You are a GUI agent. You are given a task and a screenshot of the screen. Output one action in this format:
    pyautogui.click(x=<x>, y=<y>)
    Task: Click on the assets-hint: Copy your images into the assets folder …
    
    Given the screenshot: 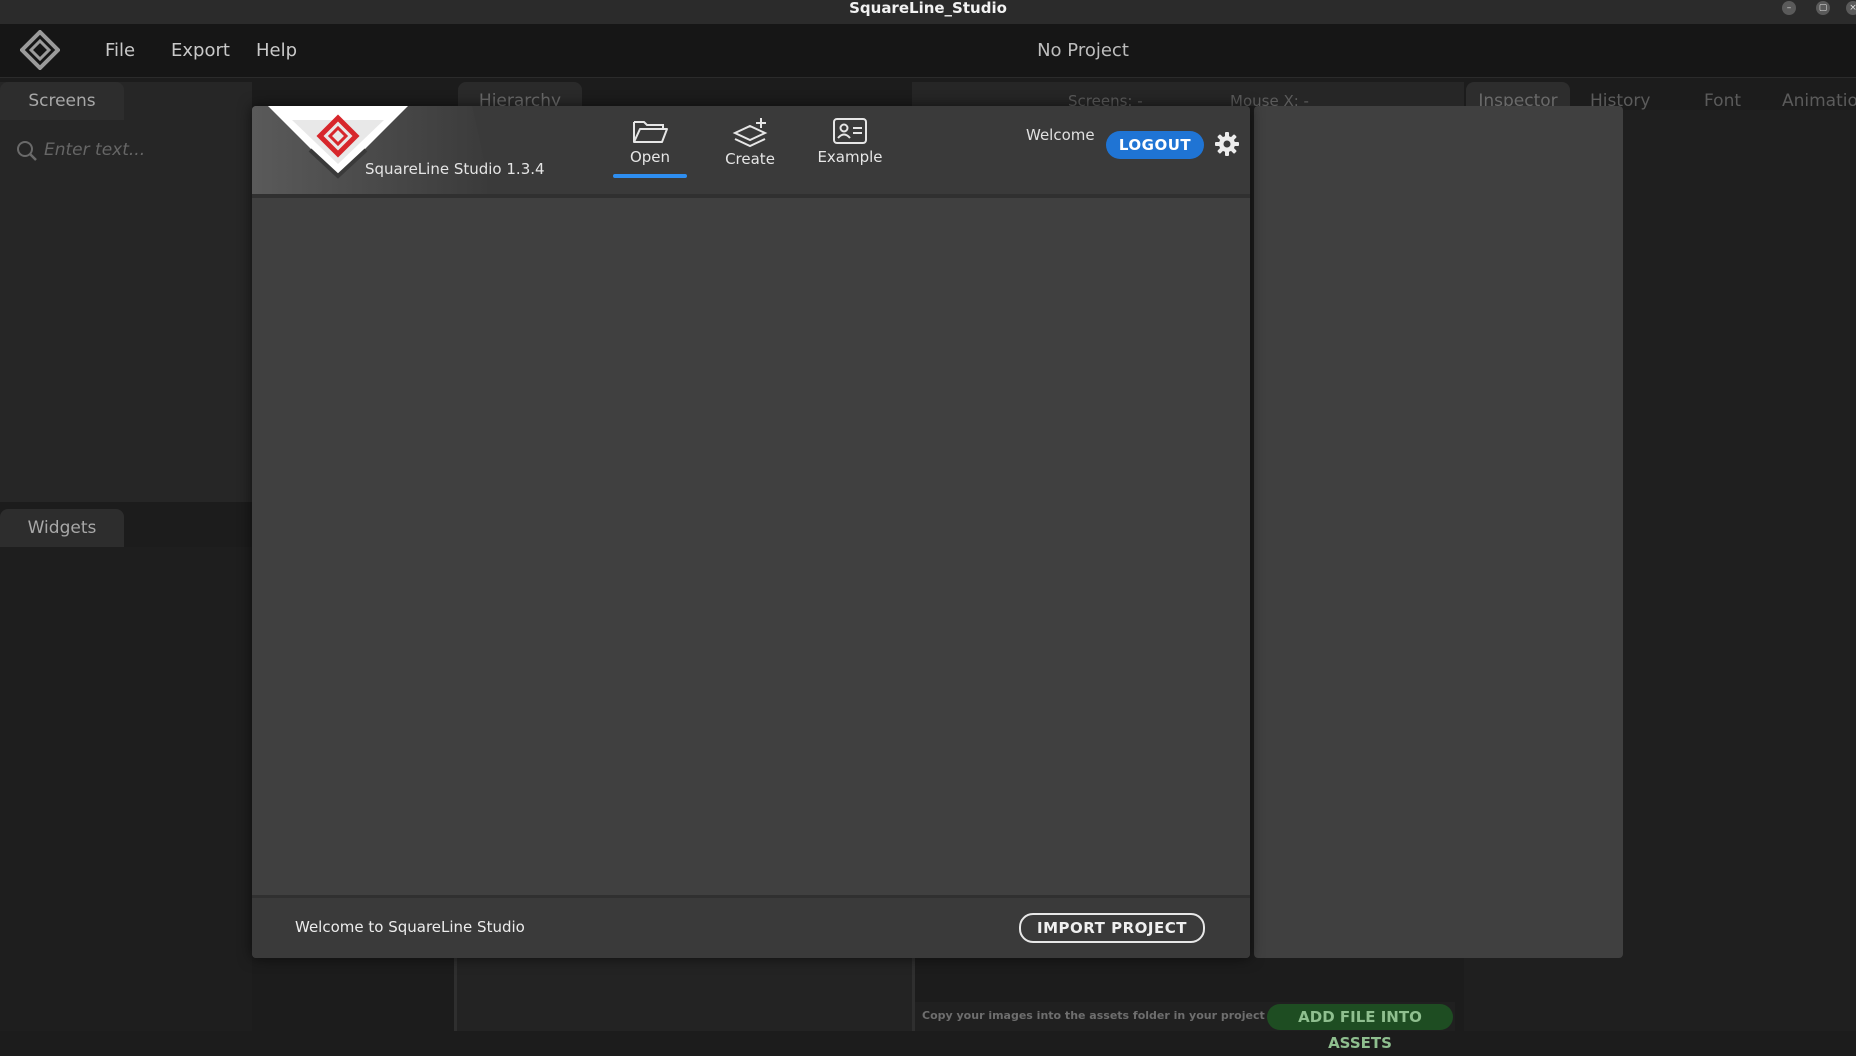 What is the action you would take?
    pyautogui.click(x=1114, y=1015)
    